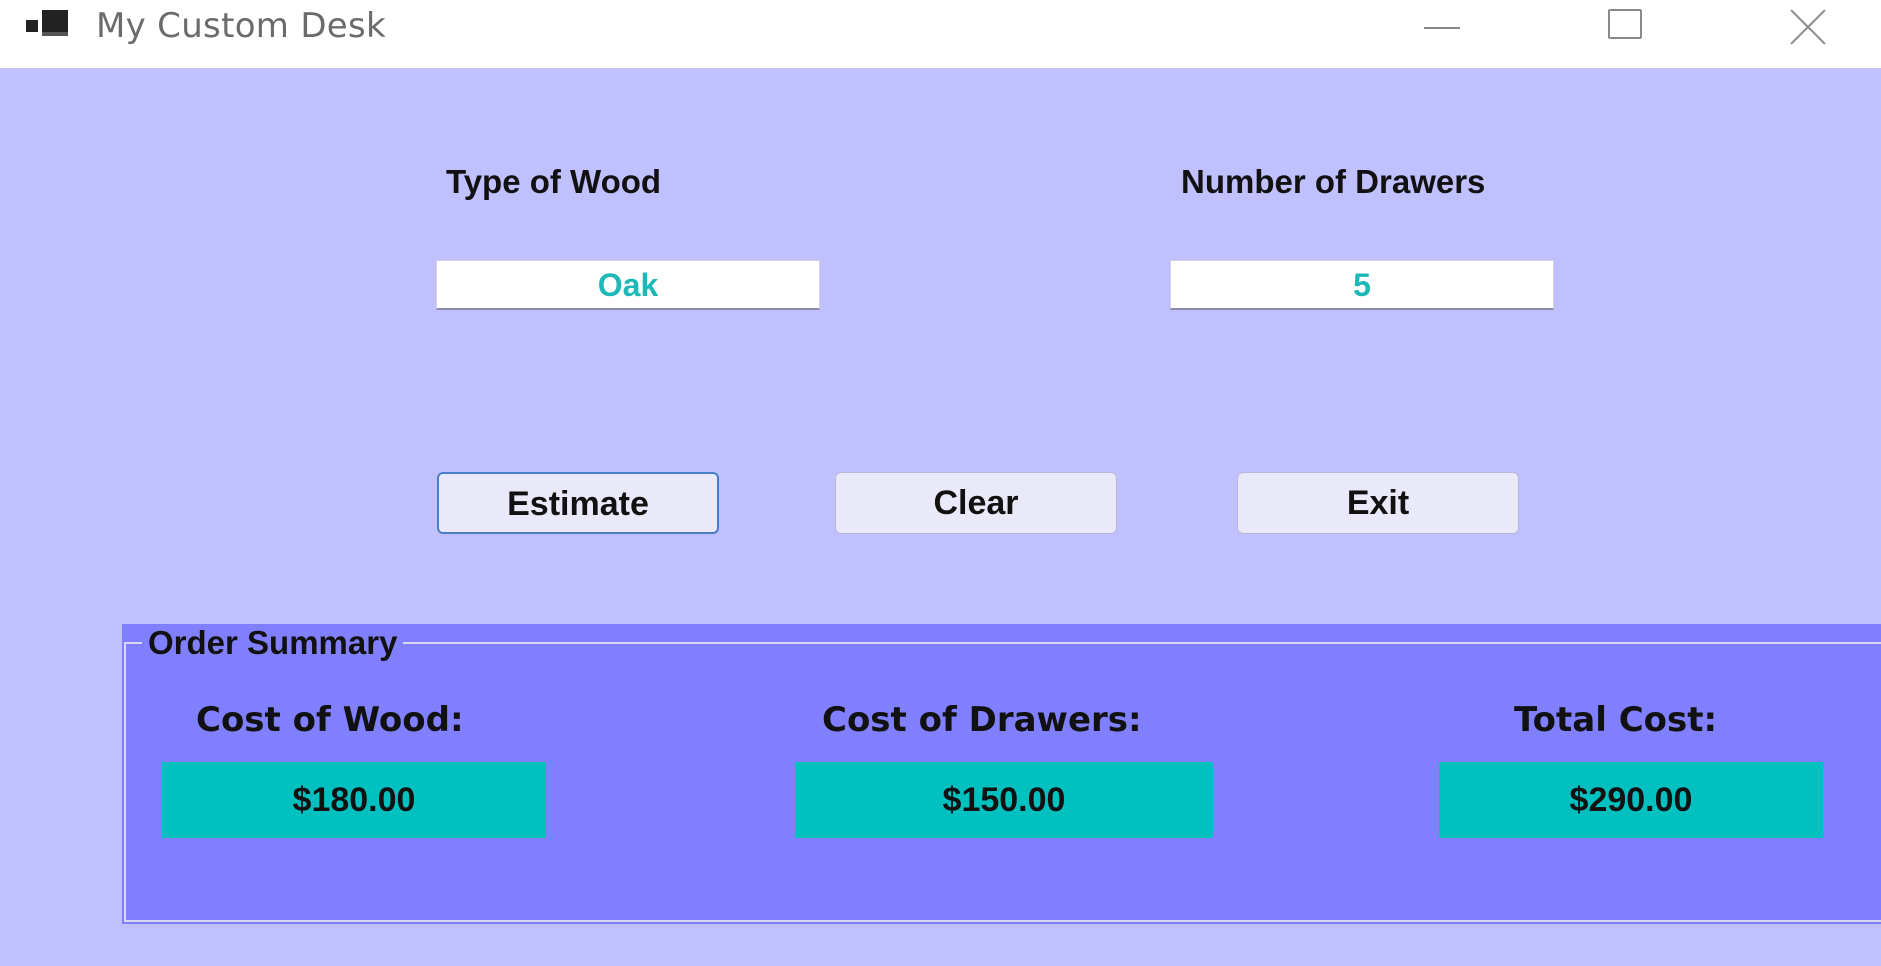  What do you see at coordinates (578, 503) in the screenshot?
I see `estimate-button: Estimate` at bounding box center [578, 503].